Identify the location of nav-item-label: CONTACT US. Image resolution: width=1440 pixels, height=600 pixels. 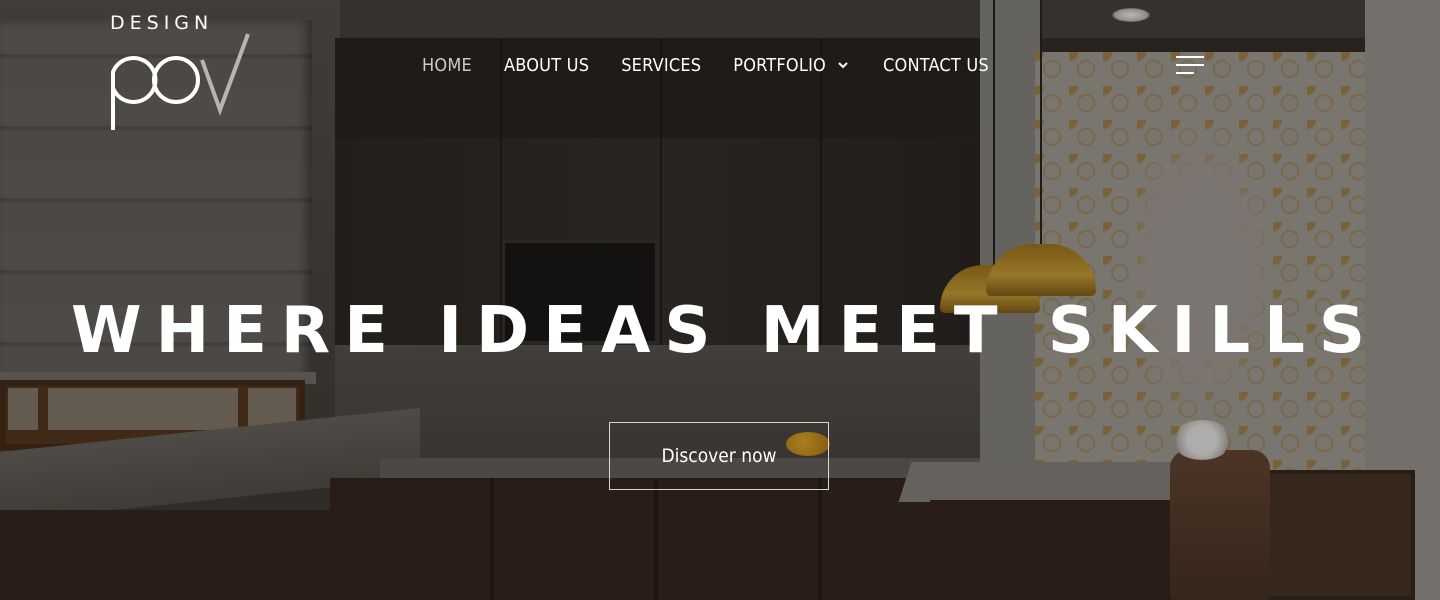
(935, 65).